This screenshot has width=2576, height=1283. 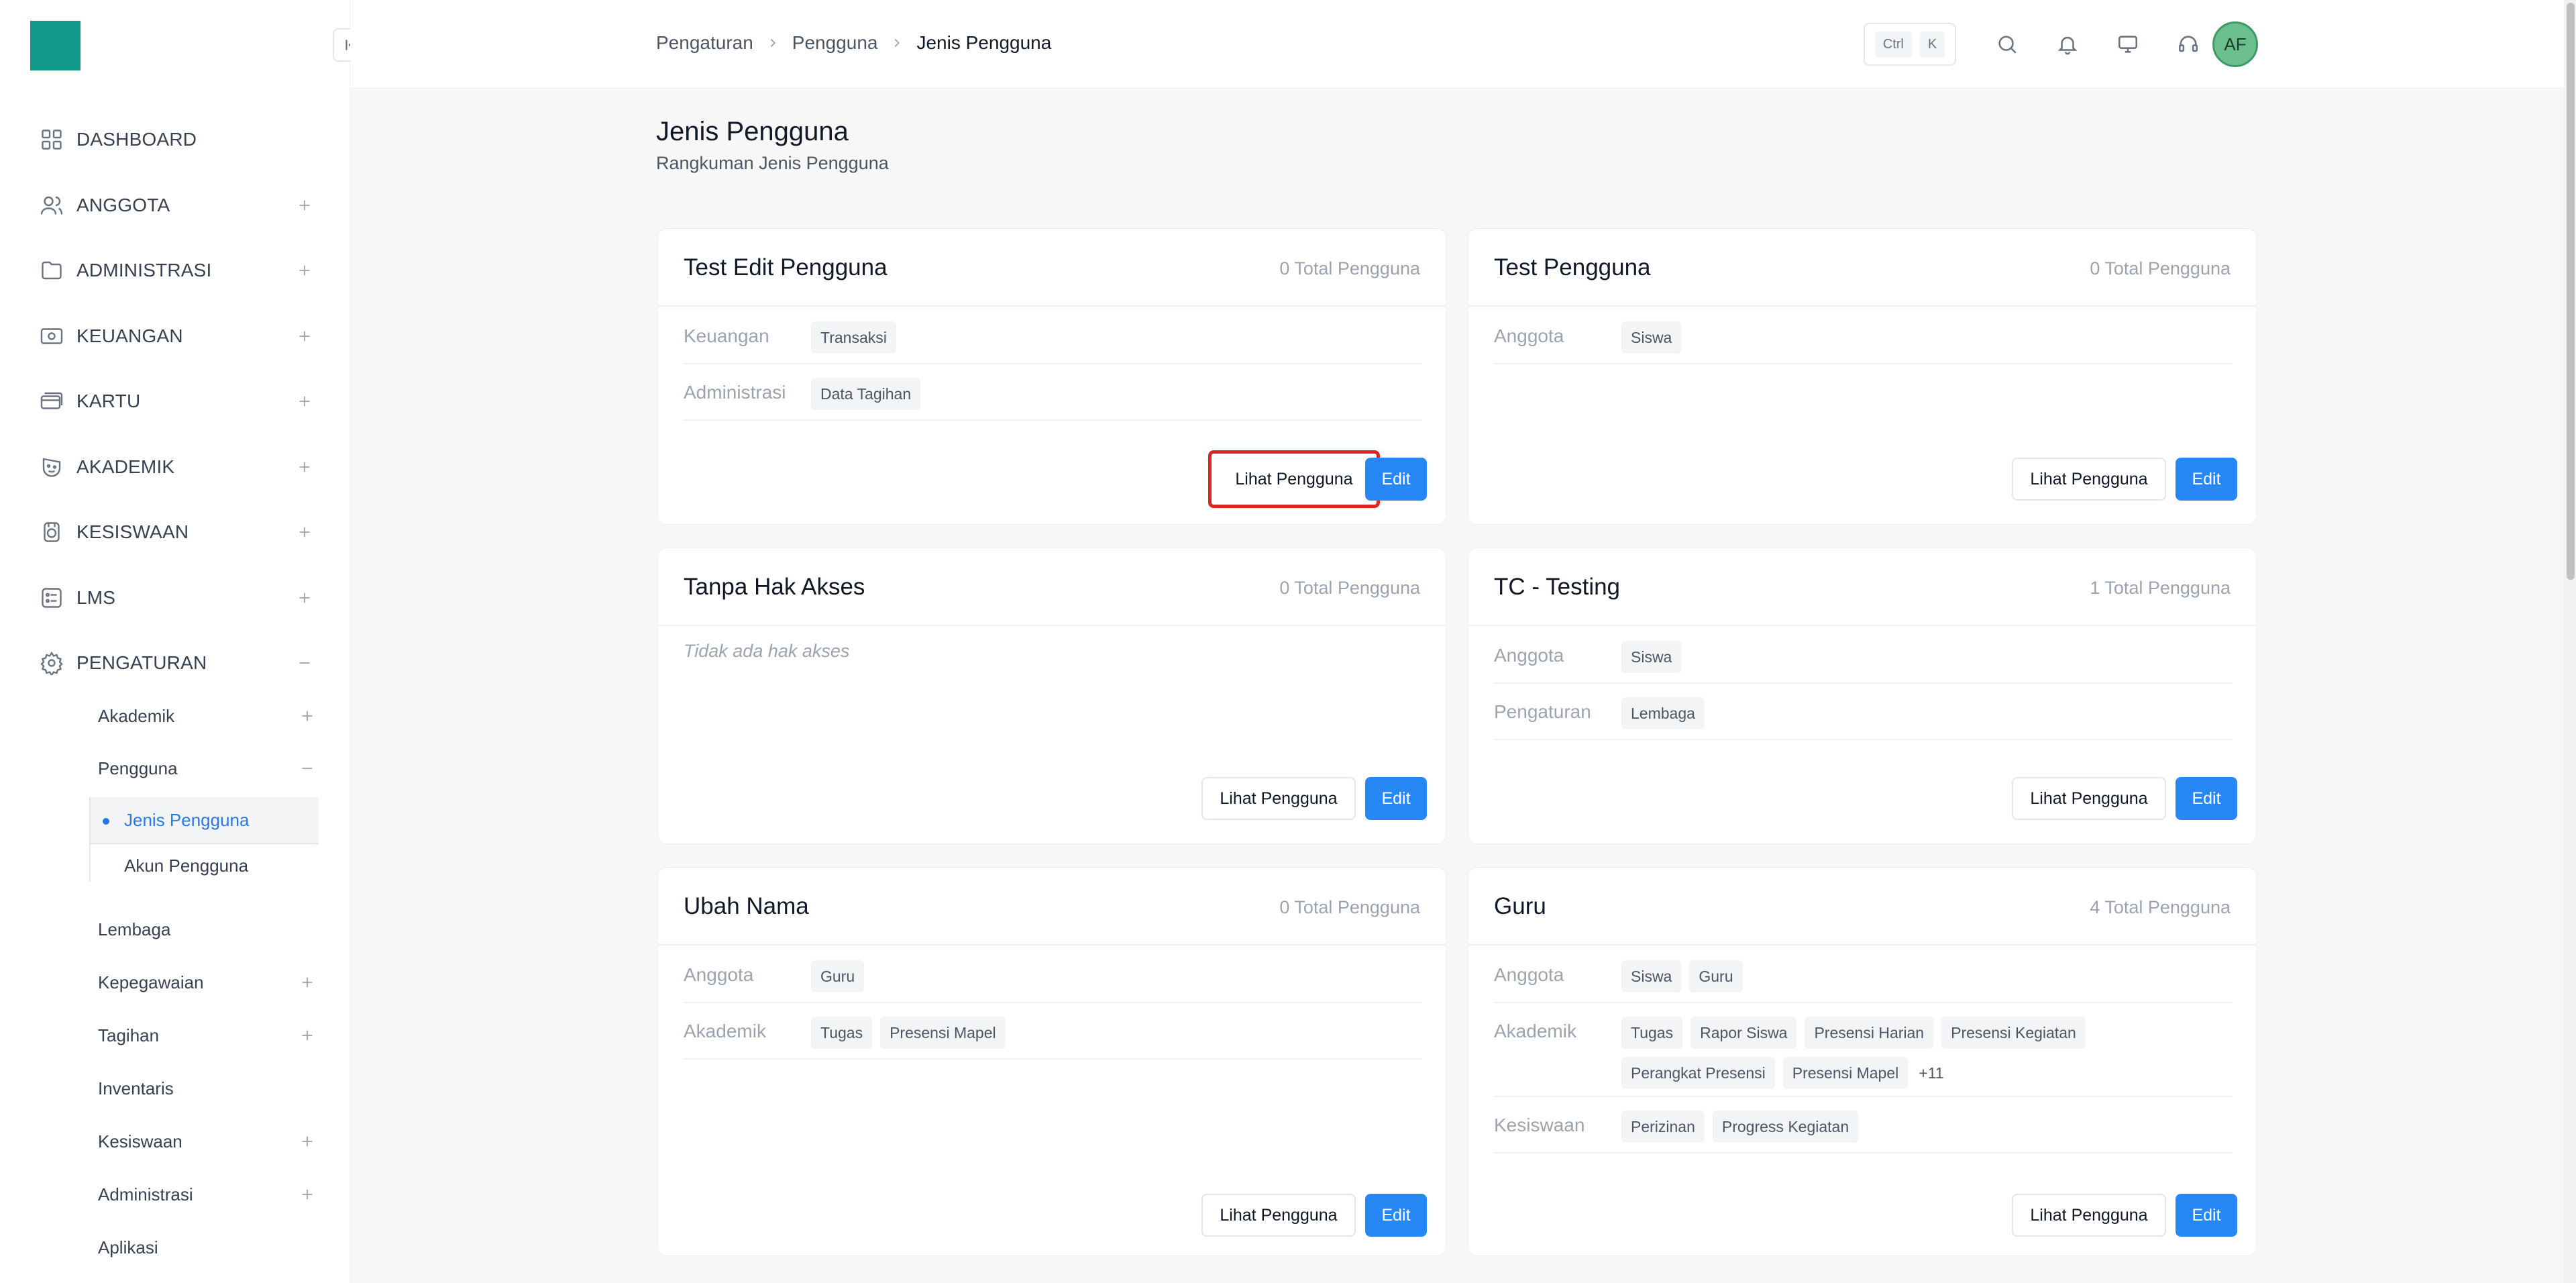 I want to click on breadcrumb: Pengaturan Pengguna Jenis Pengguna, so click(x=853, y=43).